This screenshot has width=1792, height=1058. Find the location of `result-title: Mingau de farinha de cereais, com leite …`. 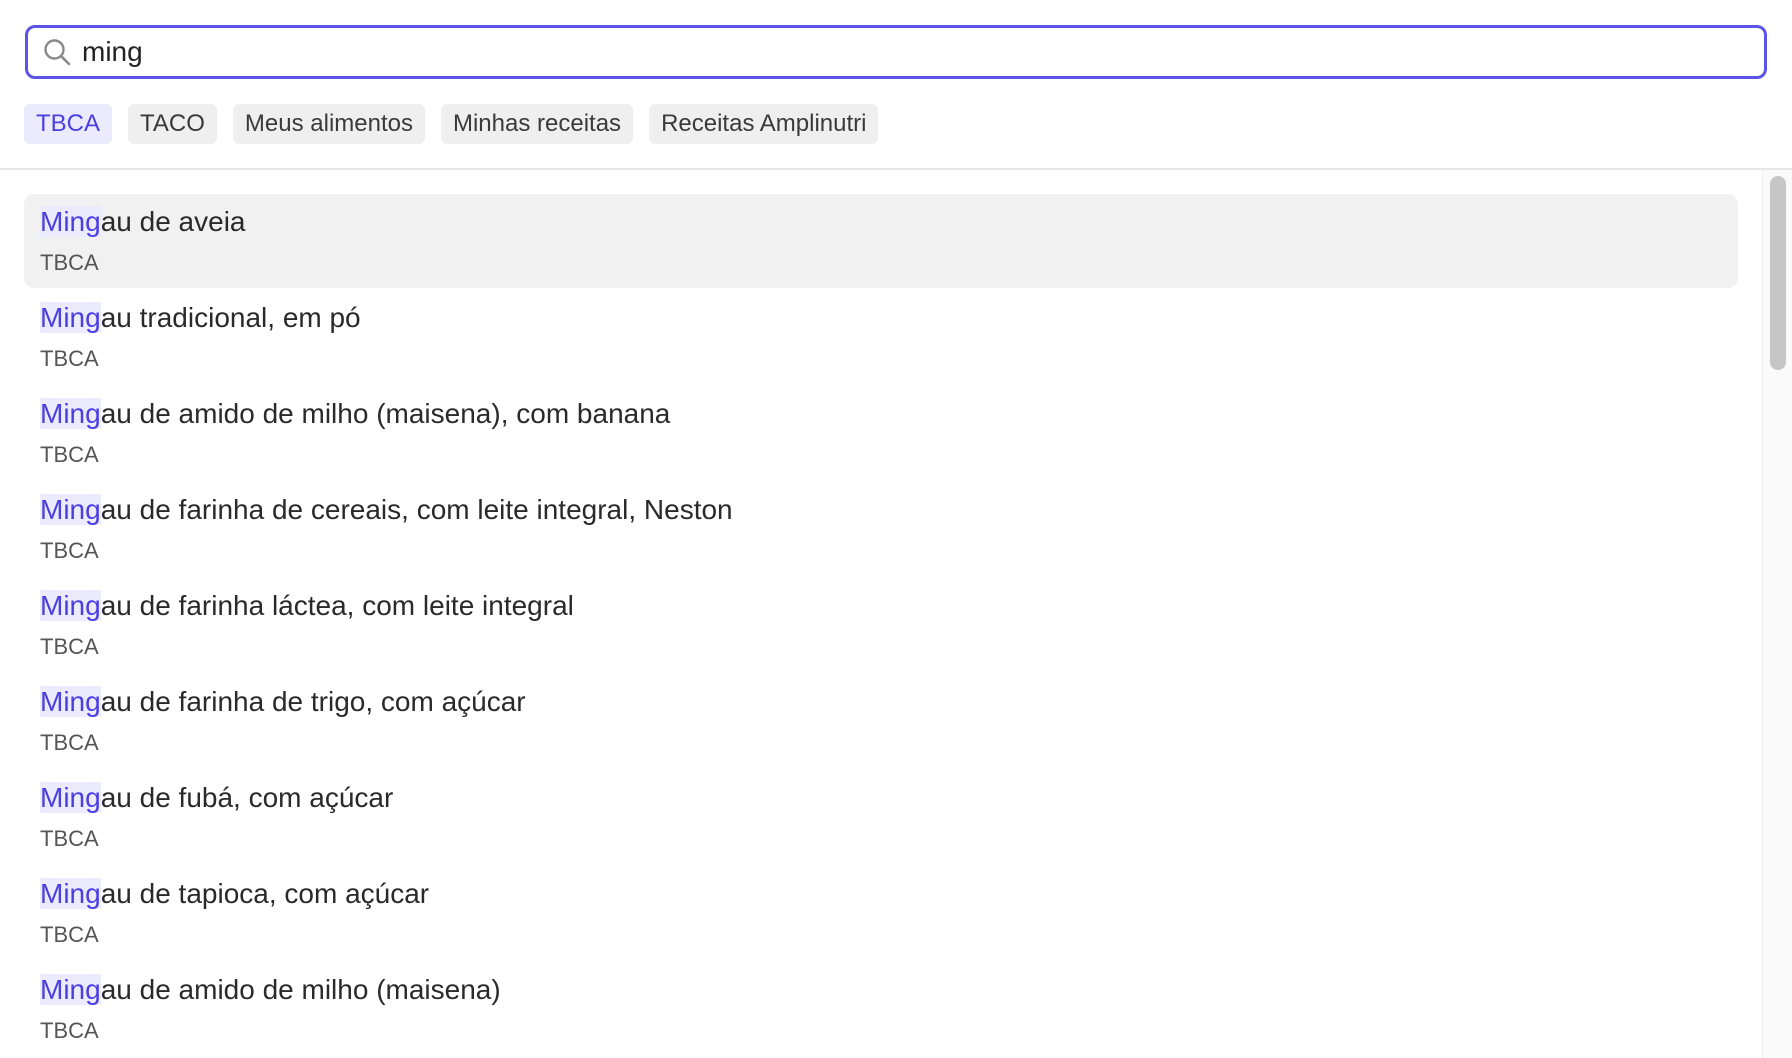

result-title: Mingau de farinha de cereais, com leite … is located at coordinates (386, 510).